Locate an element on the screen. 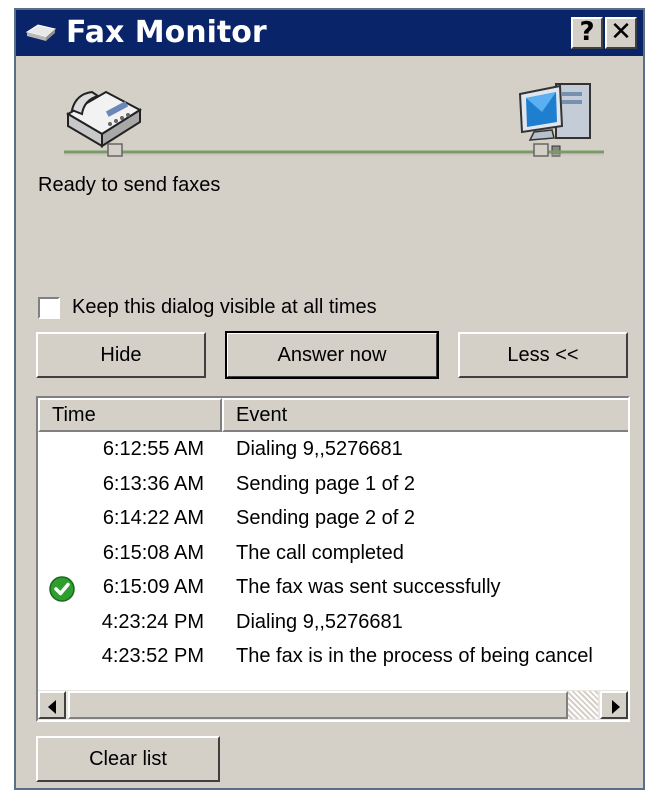 Image resolution: width=651 pixels, height=797 pixels. answer-now-button: Answer now is located at coordinates (332, 355).